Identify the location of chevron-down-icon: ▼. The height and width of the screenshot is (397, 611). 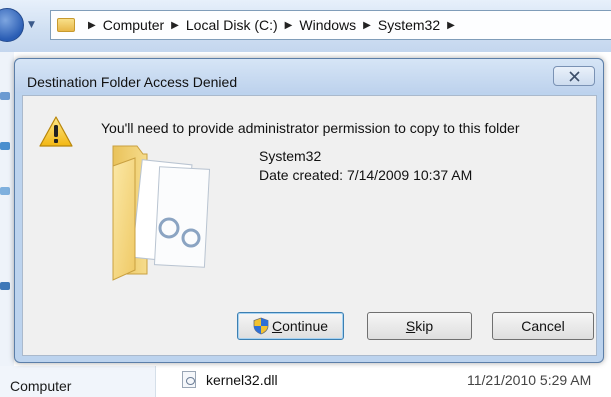
(33, 25).